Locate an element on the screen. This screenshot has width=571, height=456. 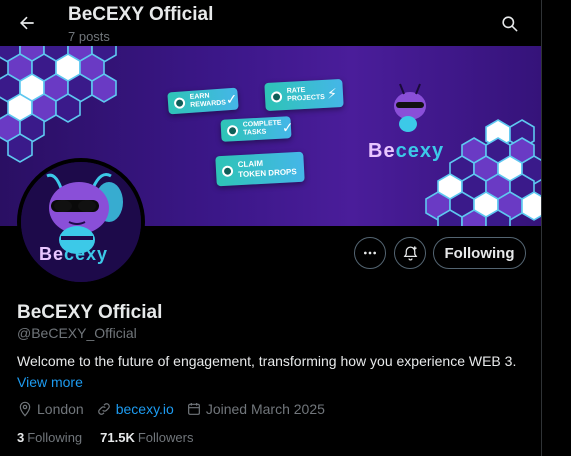
notifications-button is located at coordinates (410, 253).